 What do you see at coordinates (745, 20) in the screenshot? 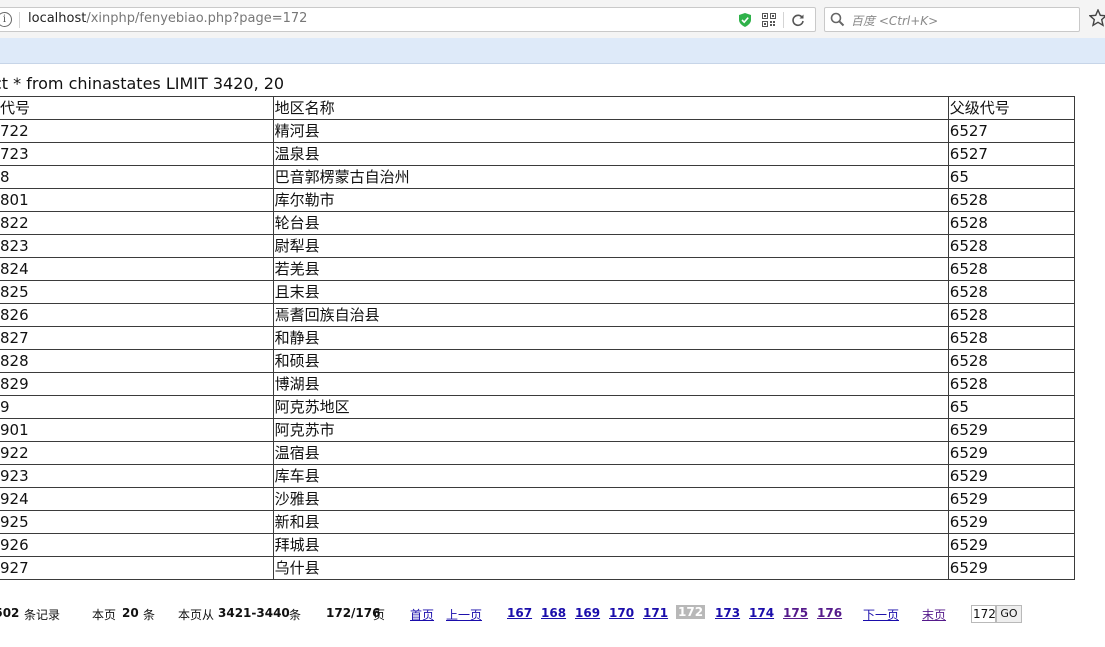
I see `shield-icon` at bounding box center [745, 20].